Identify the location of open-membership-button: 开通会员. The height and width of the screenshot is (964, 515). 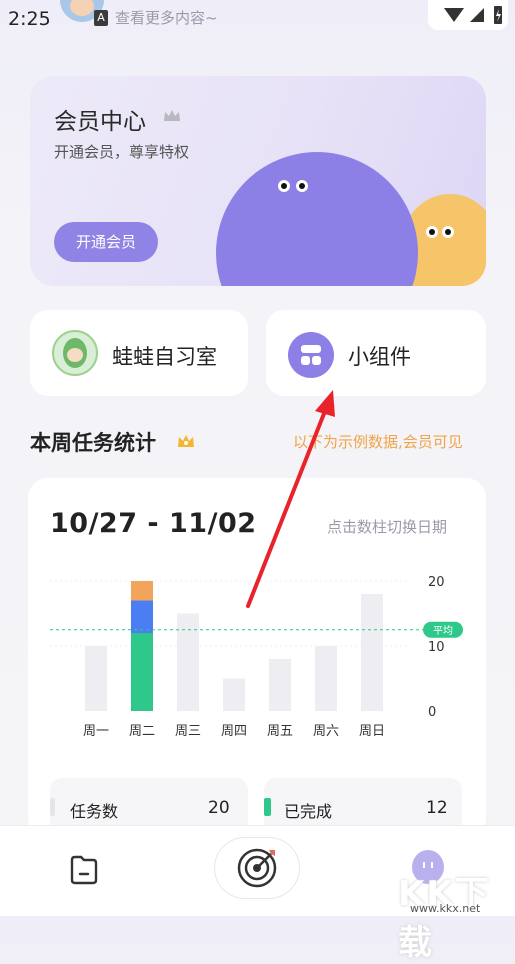
(106, 242).